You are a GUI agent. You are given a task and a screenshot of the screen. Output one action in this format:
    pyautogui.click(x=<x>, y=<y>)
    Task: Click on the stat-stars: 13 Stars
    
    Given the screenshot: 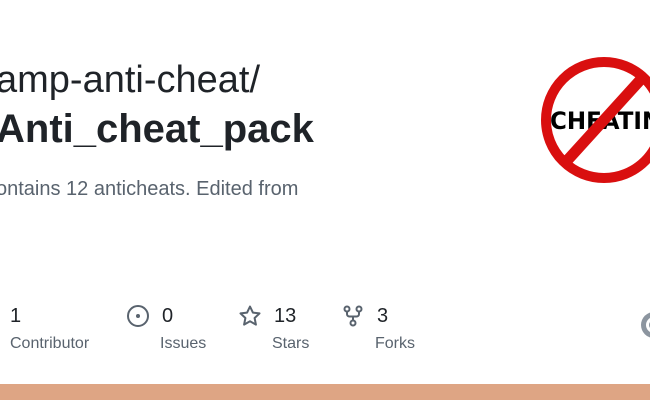 What is the action you would take?
    pyautogui.click(x=273, y=330)
    